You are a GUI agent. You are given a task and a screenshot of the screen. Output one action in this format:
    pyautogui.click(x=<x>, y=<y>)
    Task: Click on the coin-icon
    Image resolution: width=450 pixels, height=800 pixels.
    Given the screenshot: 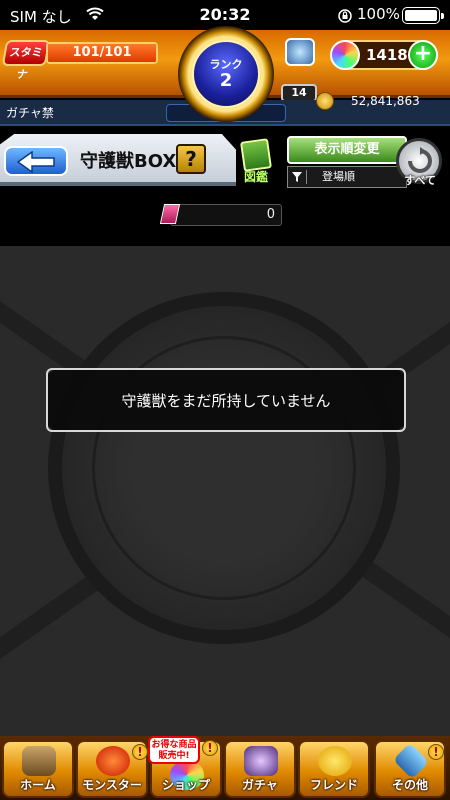 What is the action you would take?
    pyautogui.click(x=325, y=101)
    